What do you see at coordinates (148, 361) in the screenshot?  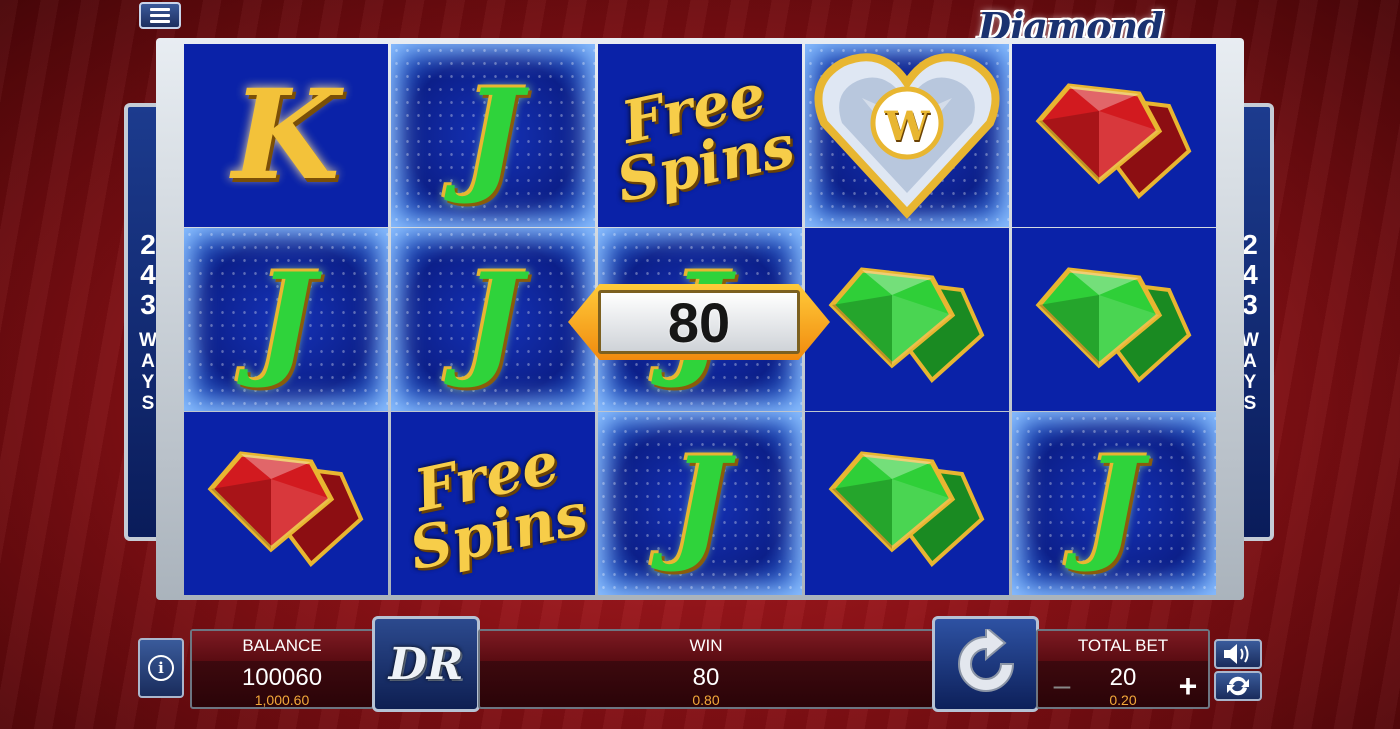 I see `ways-letter: A` at bounding box center [148, 361].